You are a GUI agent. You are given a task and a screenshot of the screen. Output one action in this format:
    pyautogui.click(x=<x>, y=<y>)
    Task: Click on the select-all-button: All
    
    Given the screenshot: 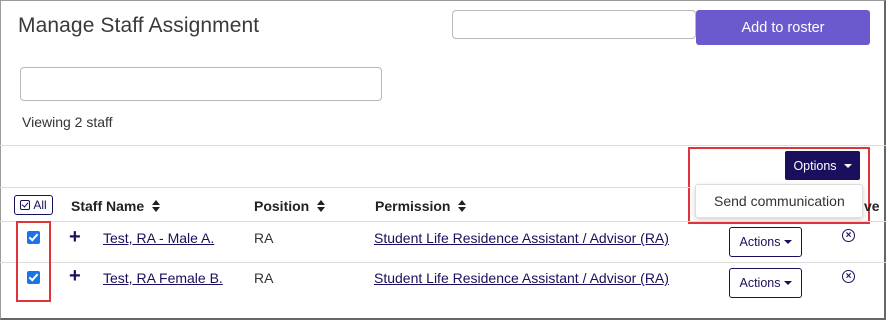 What is the action you would take?
    pyautogui.click(x=33, y=205)
    